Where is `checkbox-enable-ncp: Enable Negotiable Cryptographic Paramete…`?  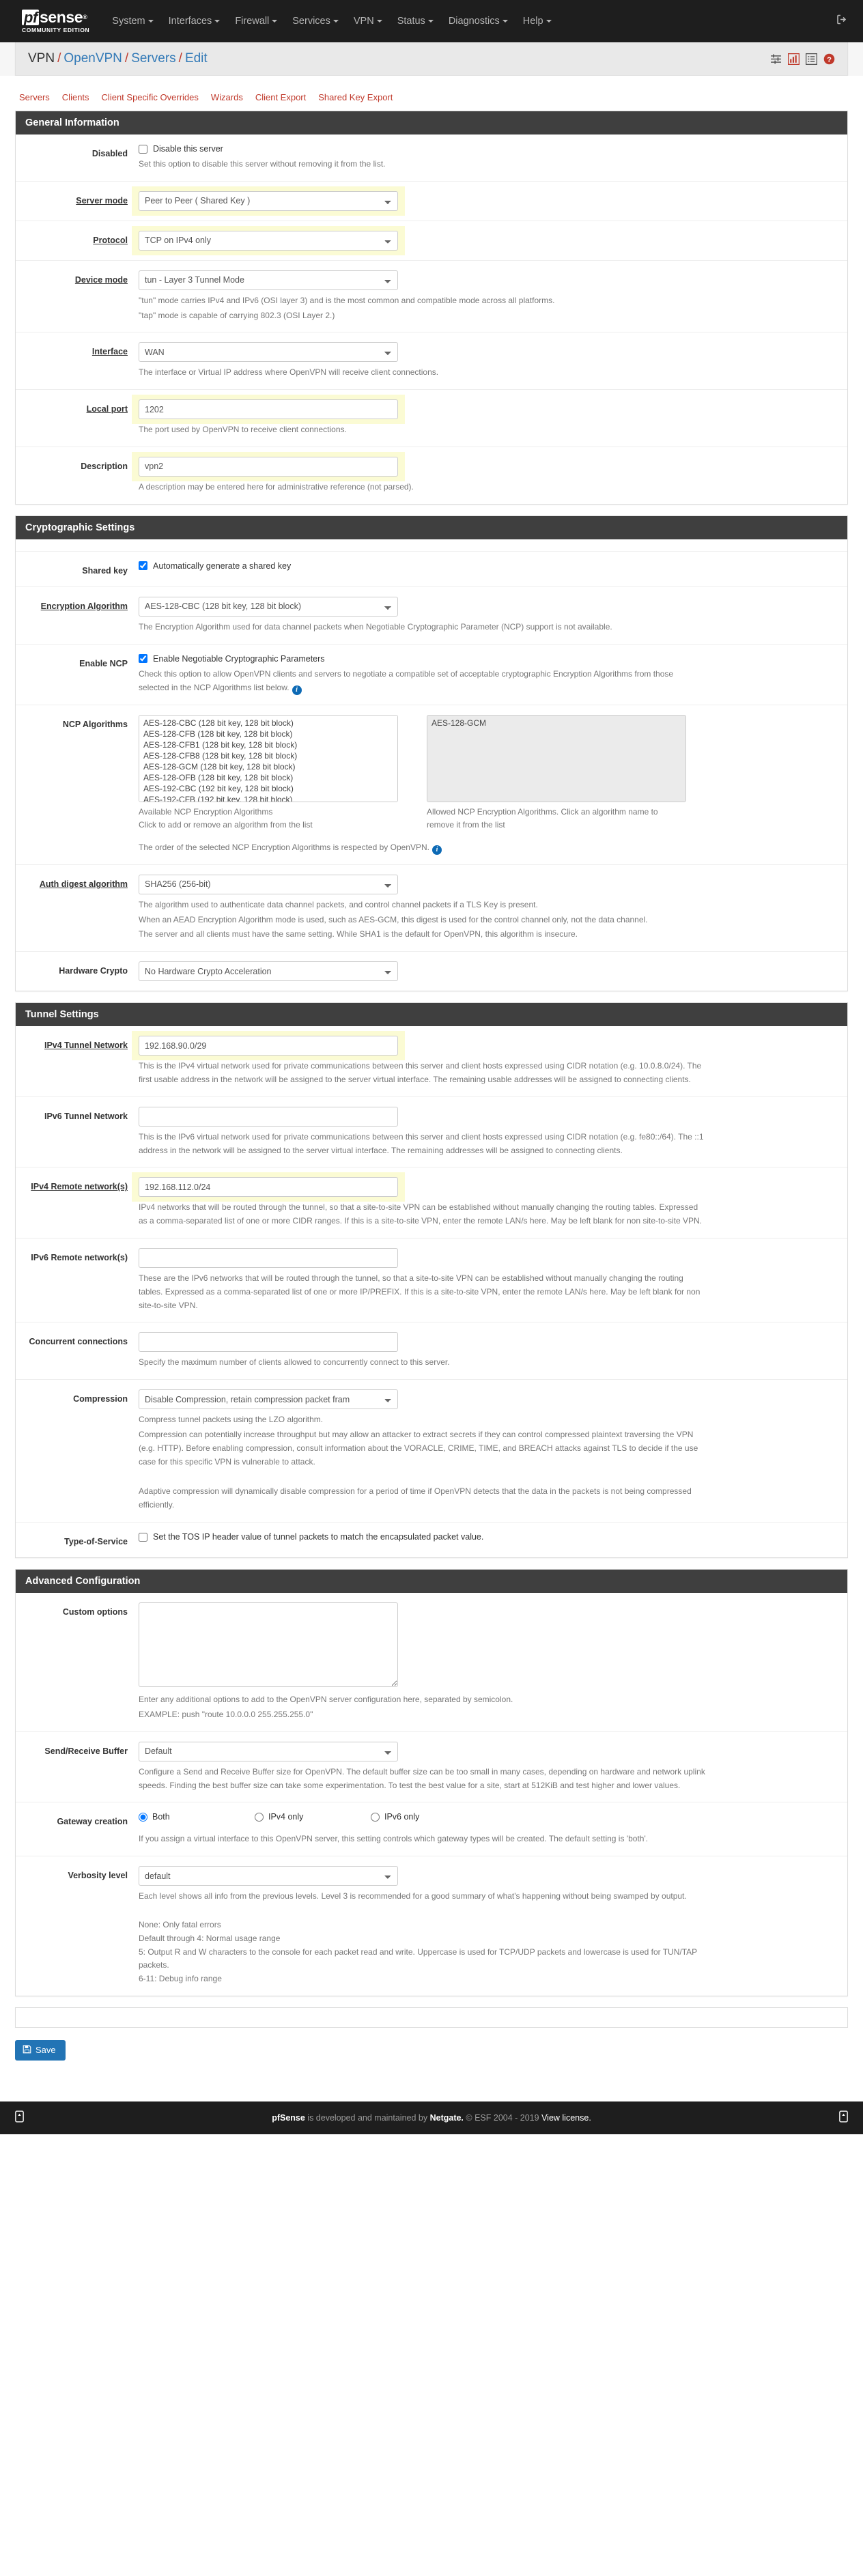
checkbox-enable-ncp: Enable Negotiable Cryptographic Paramete… is located at coordinates (488, 659).